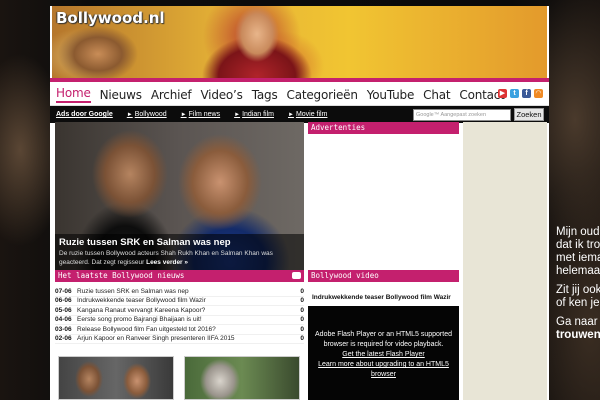  I want to click on ad-link: ► Indian film, so click(254, 114).